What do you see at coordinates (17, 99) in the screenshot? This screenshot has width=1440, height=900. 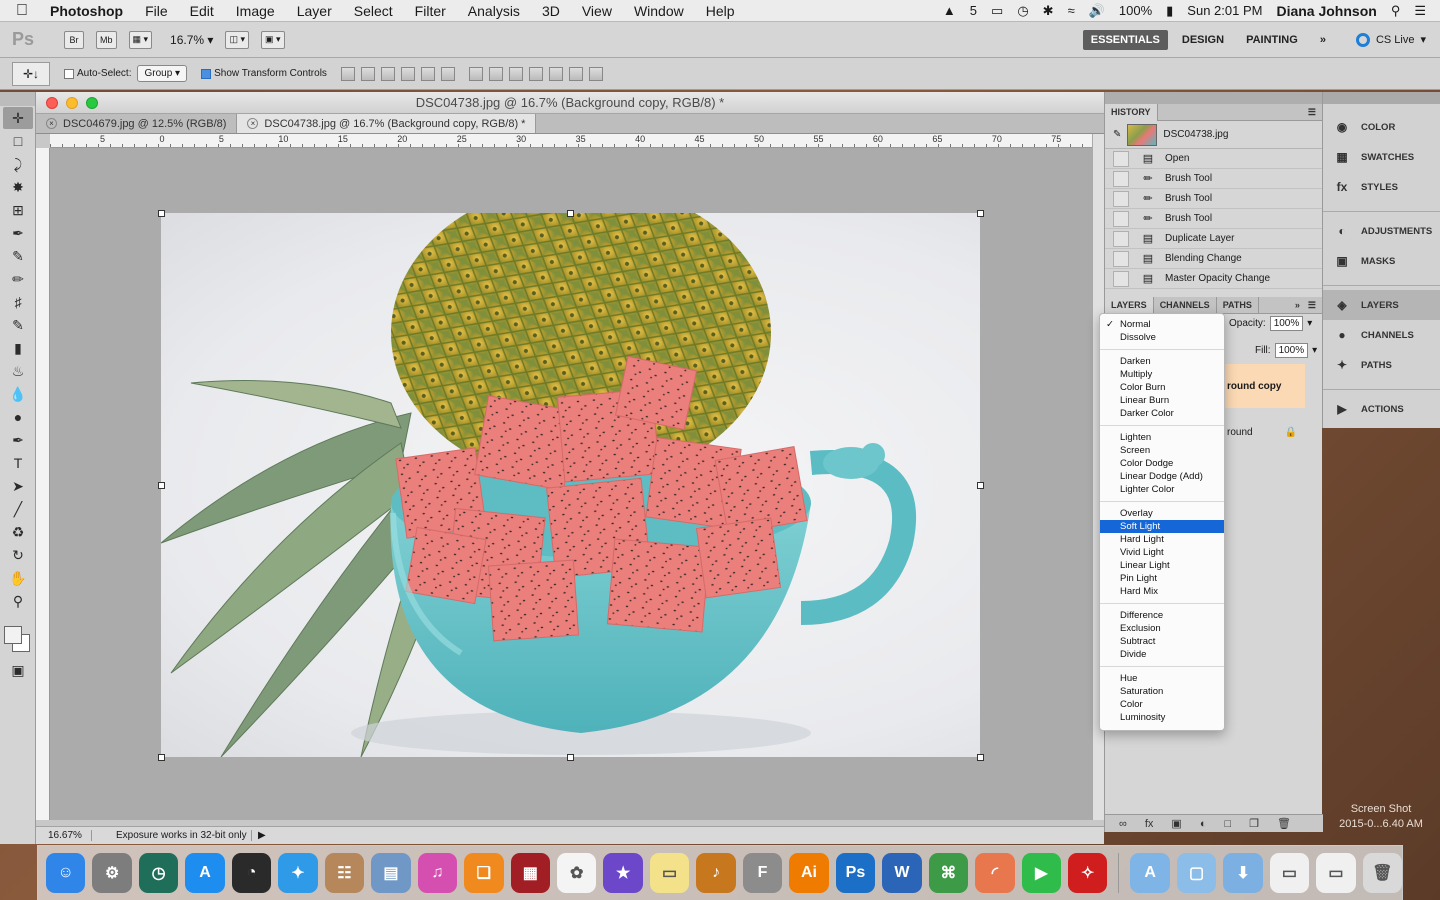 I see `tools-panel-header` at bounding box center [17, 99].